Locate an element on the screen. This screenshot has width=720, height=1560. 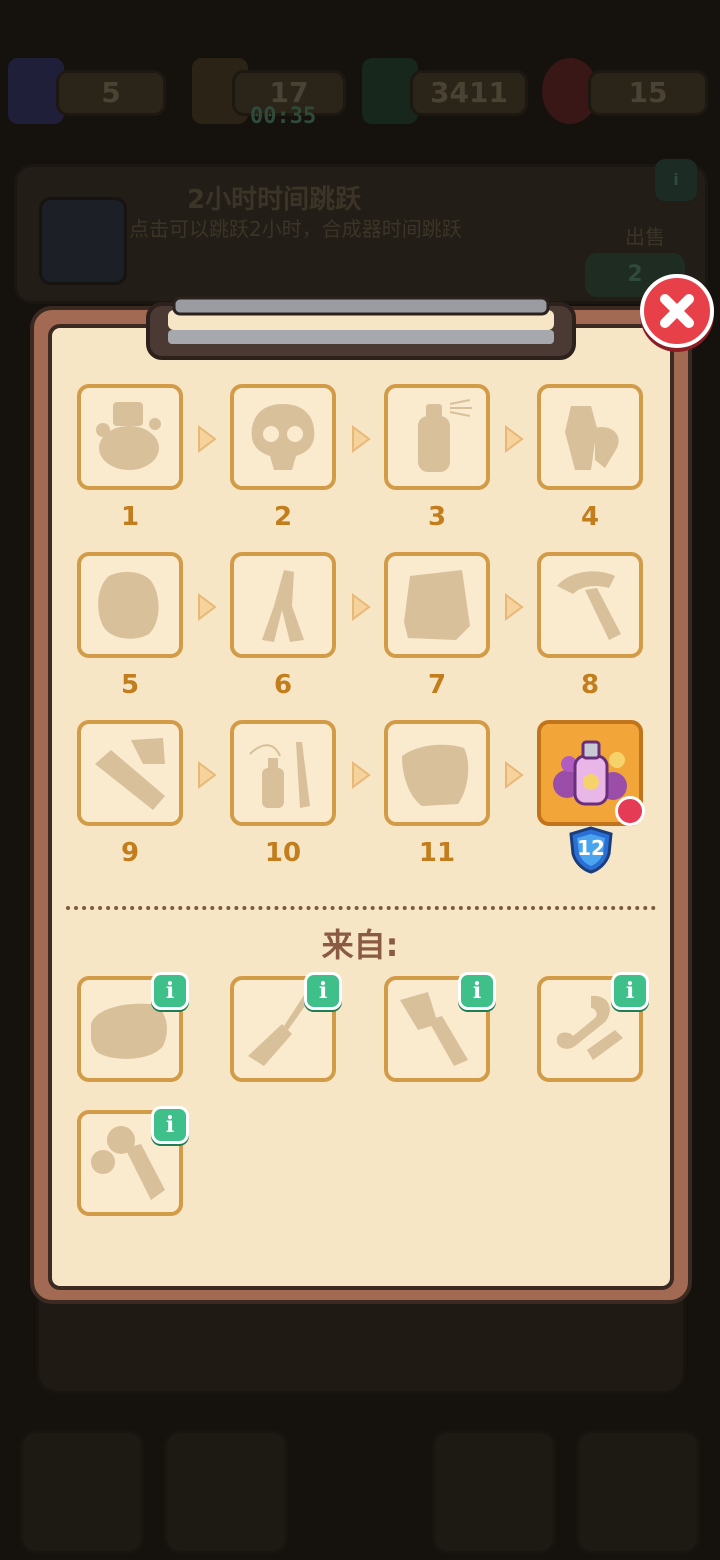
back-slot is located at coordinates (82, 1492).